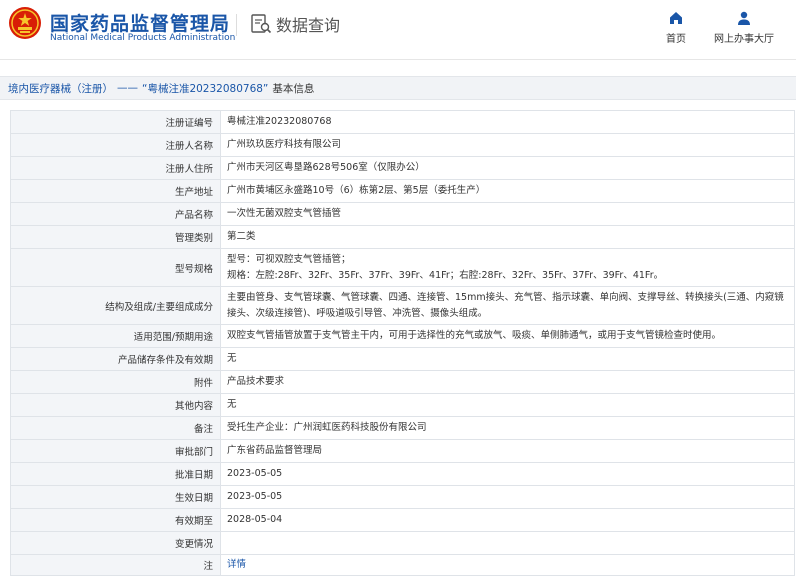  What do you see at coordinates (507, 520) in the screenshot?
I see `field-value: 2028-05-04` at bounding box center [507, 520].